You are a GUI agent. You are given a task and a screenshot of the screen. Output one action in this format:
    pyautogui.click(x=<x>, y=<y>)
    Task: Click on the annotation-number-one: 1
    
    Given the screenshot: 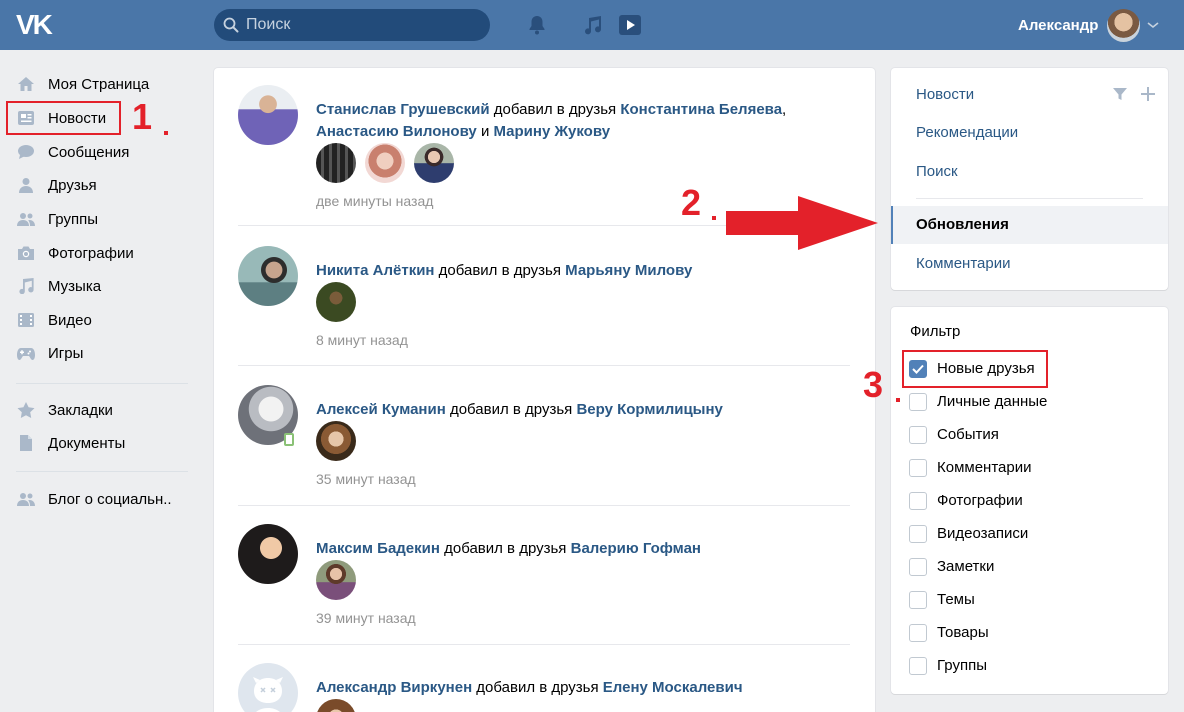 What is the action you would take?
    pyautogui.click(x=142, y=116)
    